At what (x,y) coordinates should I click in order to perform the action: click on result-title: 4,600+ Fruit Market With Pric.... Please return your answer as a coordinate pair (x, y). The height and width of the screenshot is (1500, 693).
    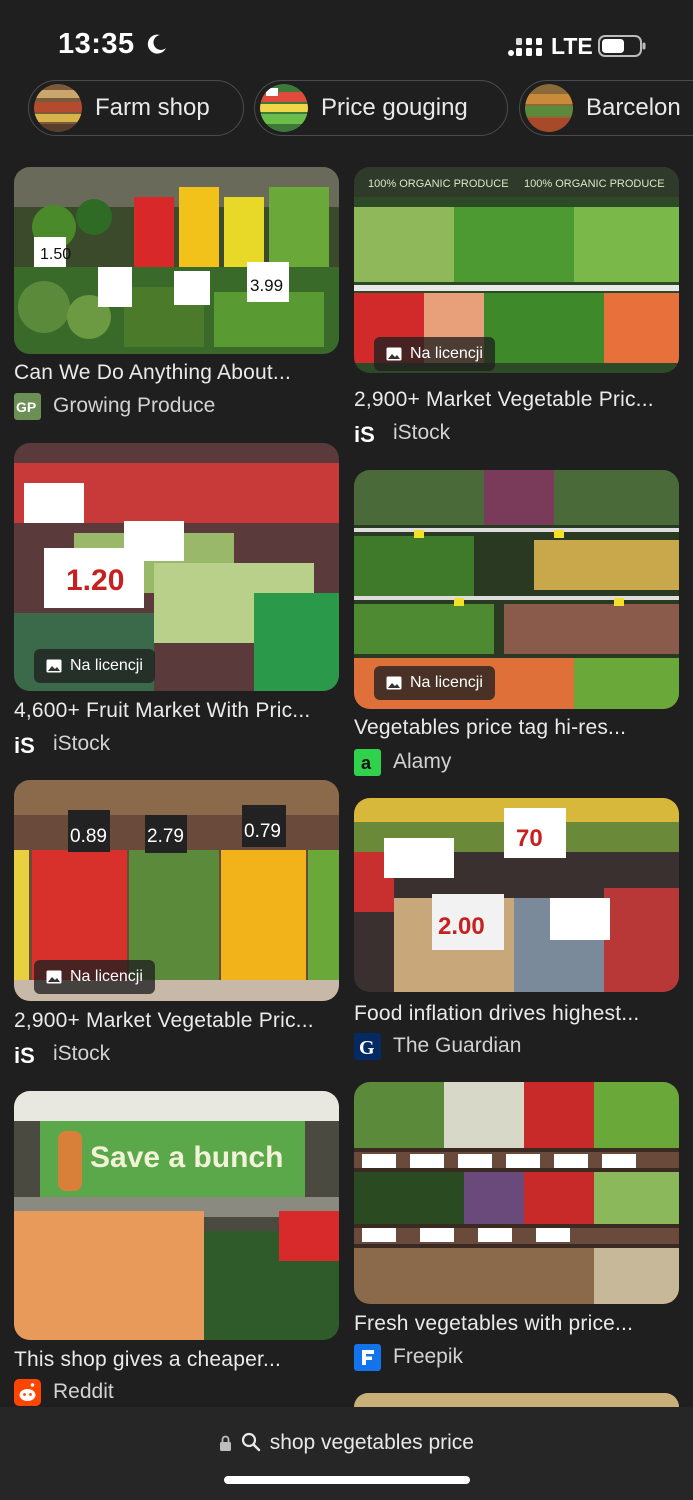
    Looking at the image, I should click on (162, 711).